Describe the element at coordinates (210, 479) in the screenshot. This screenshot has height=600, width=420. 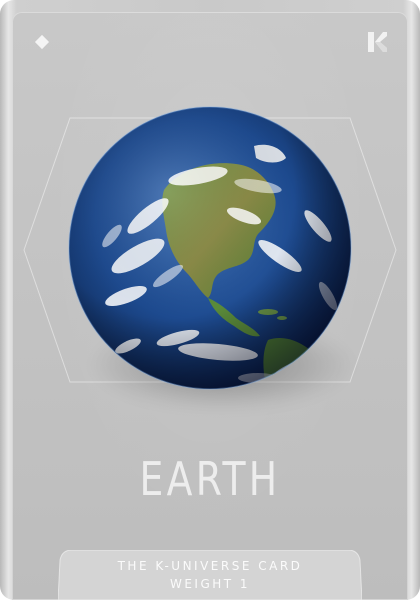
I see `card-title: EARTH` at that location.